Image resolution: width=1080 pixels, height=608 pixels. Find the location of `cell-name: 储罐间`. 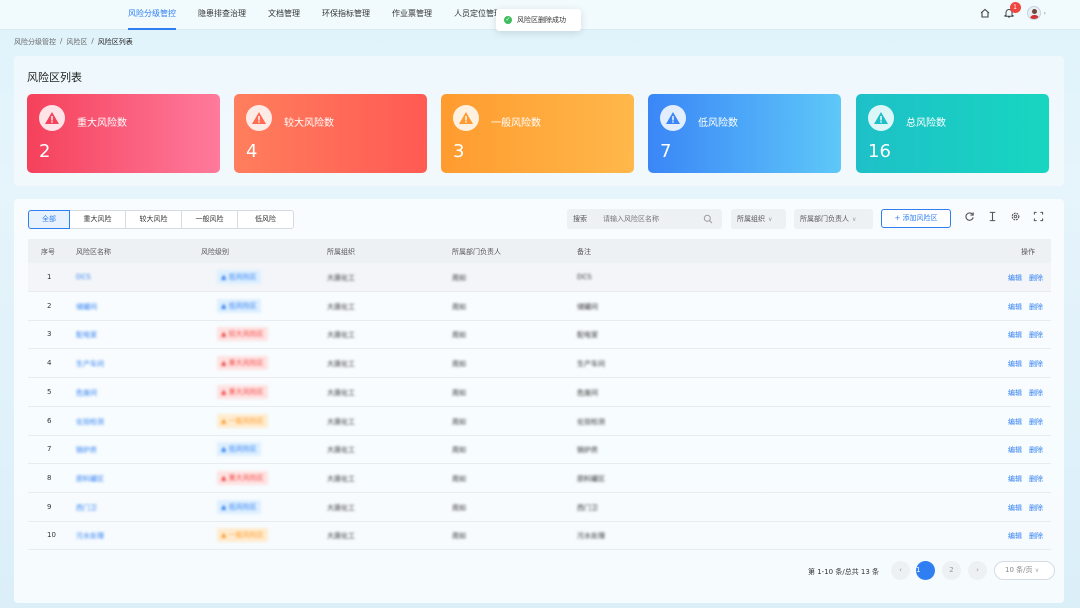

cell-name: 储罐间 is located at coordinates (86, 307).